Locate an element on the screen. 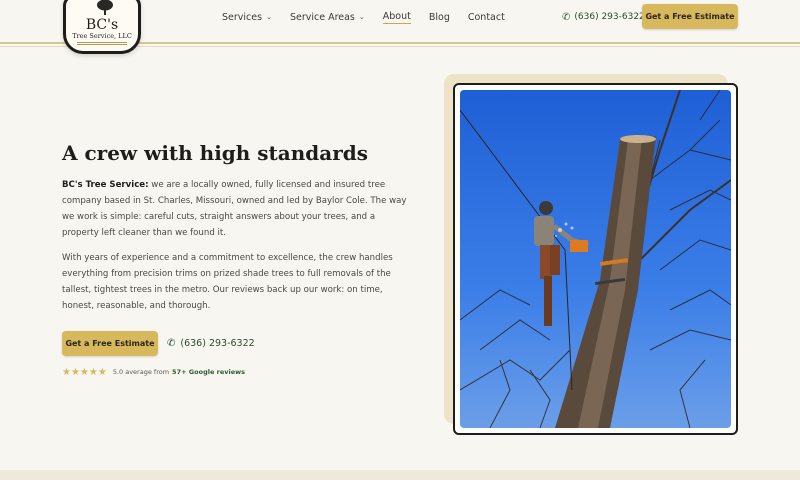 The image size is (800, 480). nav-services: Services ⌄ is located at coordinates (247, 17).